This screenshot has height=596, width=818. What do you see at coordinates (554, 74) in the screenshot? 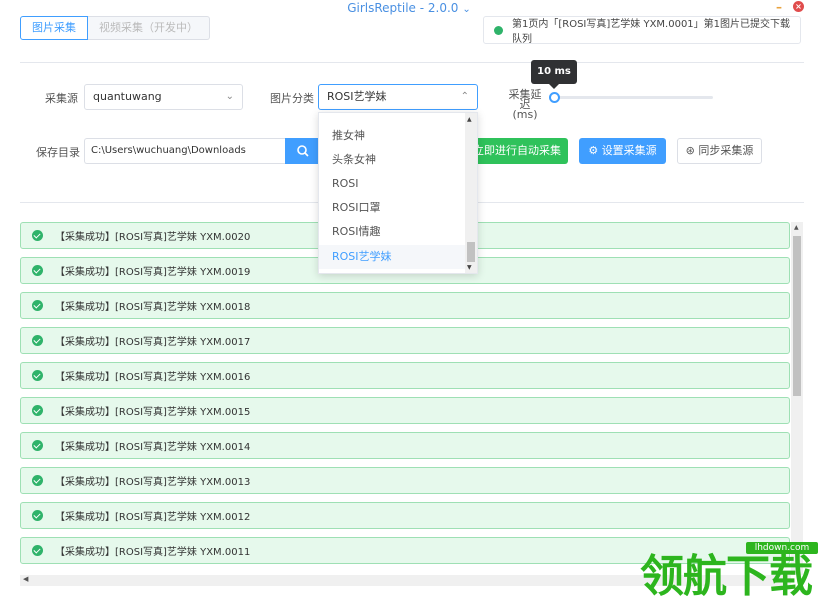
I see `delay-tooltip: 10 ms` at bounding box center [554, 74].